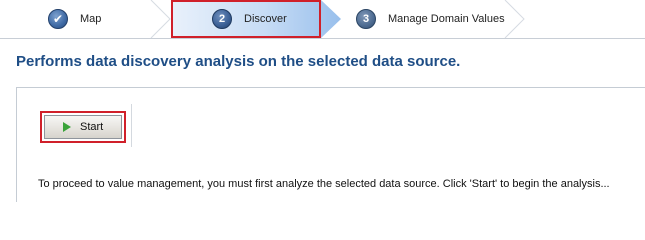 The height and width of the screenshot is (240, 645). I want to click on step-label-manage-domain-values: Manage Domain Values, so click(446, 19).